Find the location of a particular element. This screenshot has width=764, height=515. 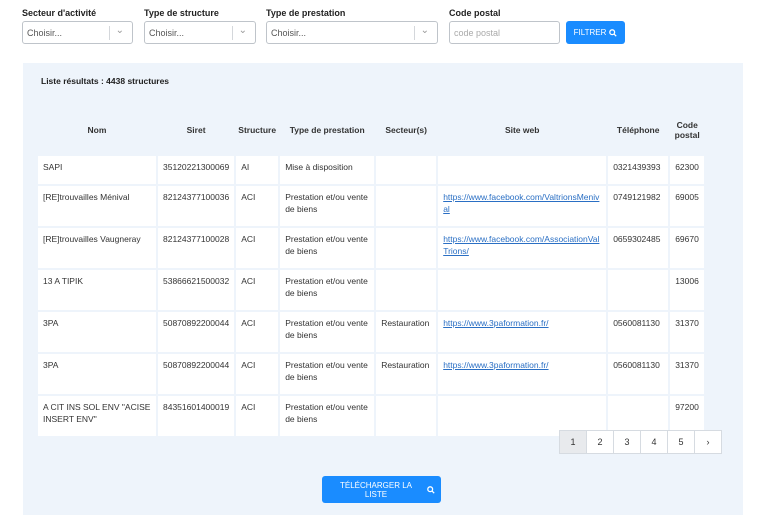

column-header: Nom is located at coordinates (97, 129).